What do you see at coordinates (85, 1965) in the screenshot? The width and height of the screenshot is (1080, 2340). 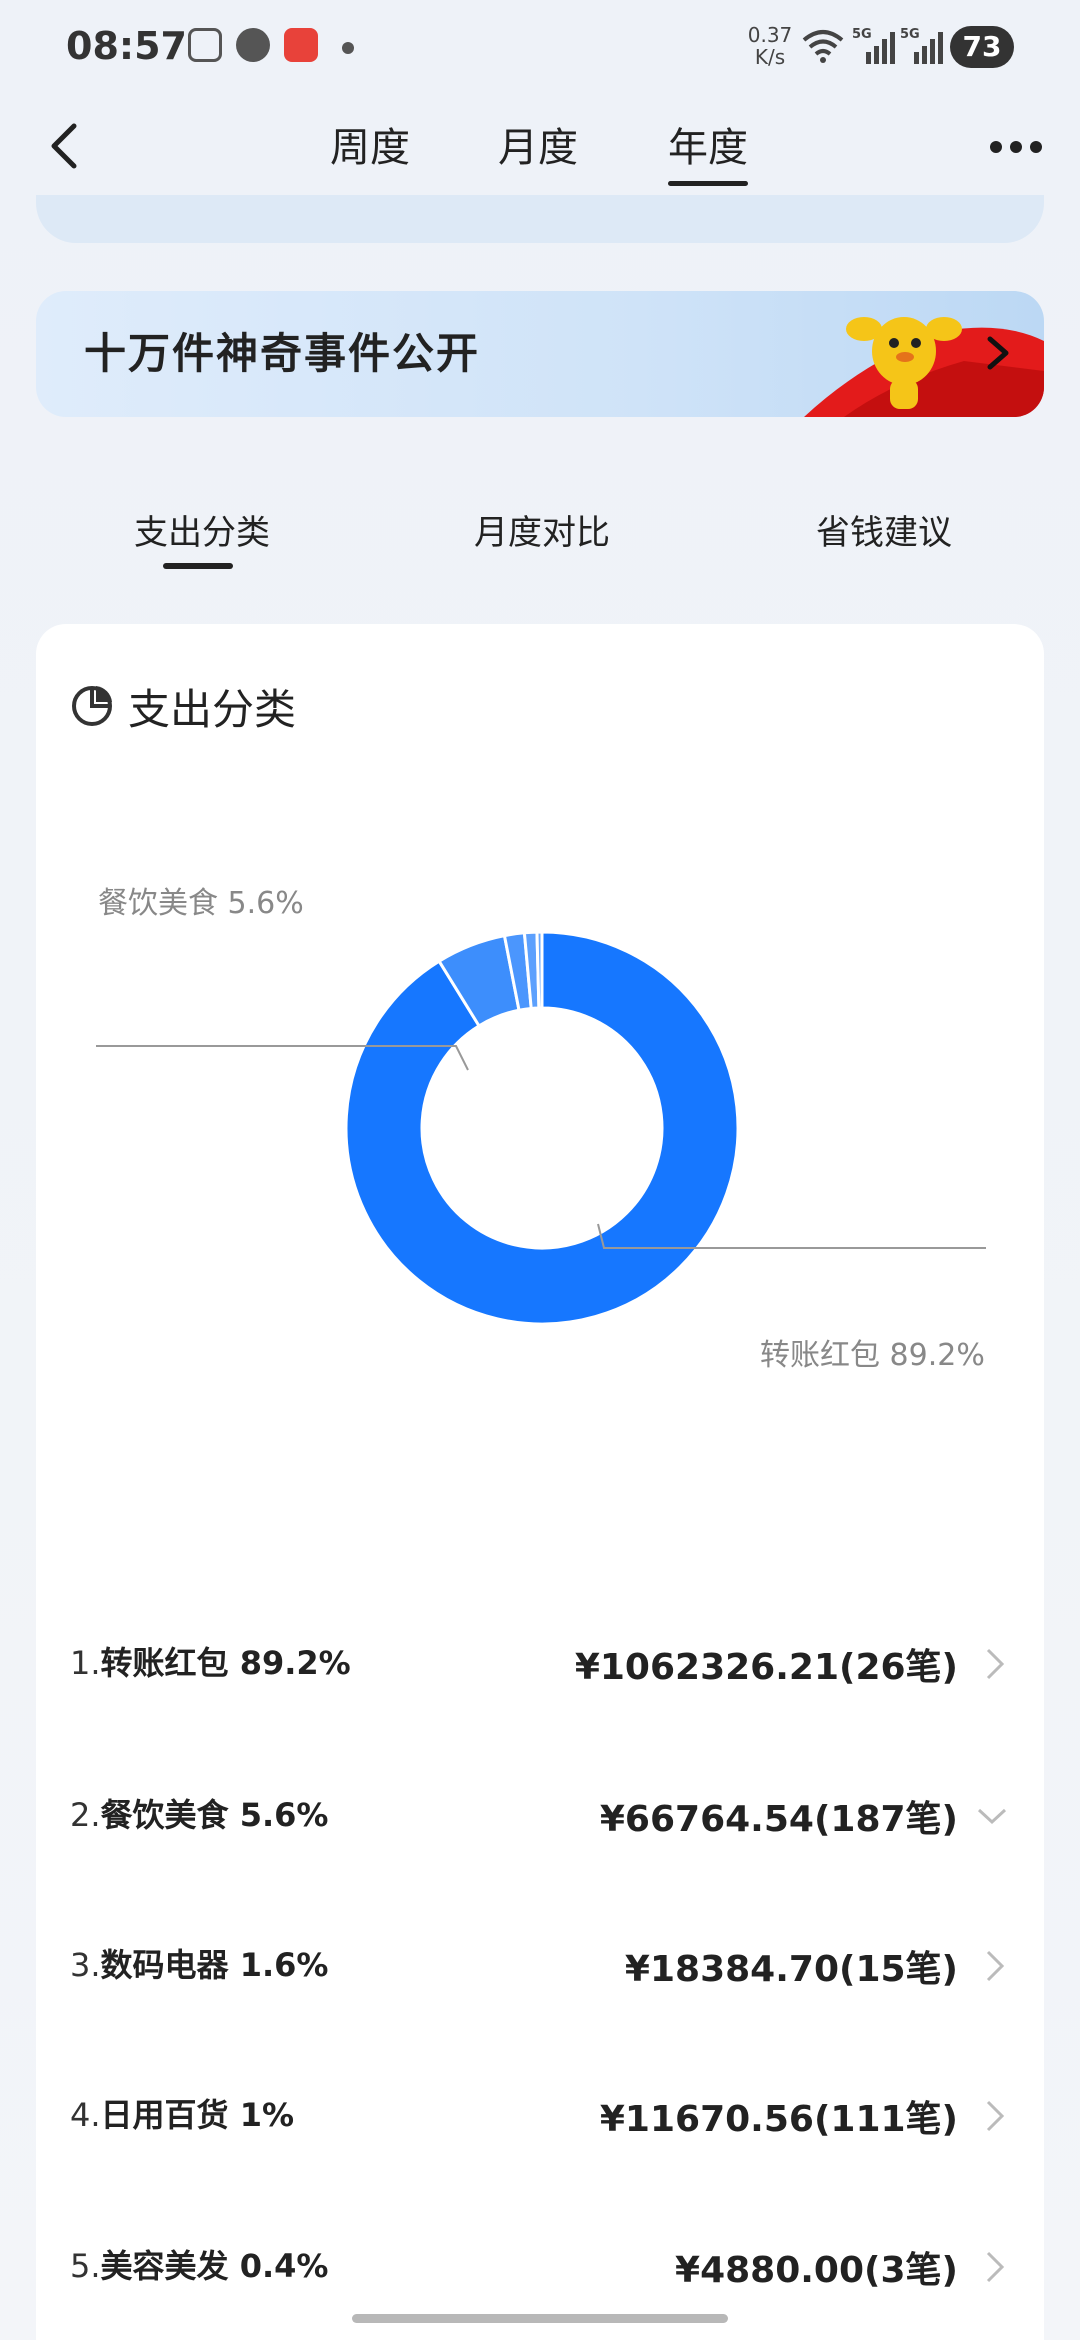 I see `row-rank: 3.` at bounding box center [85, 1965].